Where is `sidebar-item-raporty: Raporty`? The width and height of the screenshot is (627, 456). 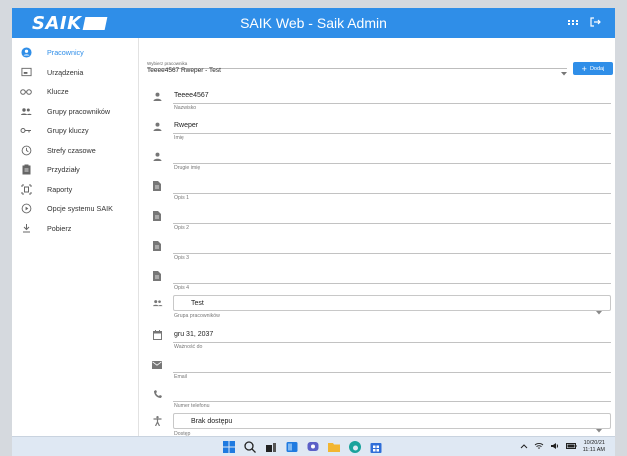
sidebar-item-raporty: Raporty is located at coordinates (75, 190).